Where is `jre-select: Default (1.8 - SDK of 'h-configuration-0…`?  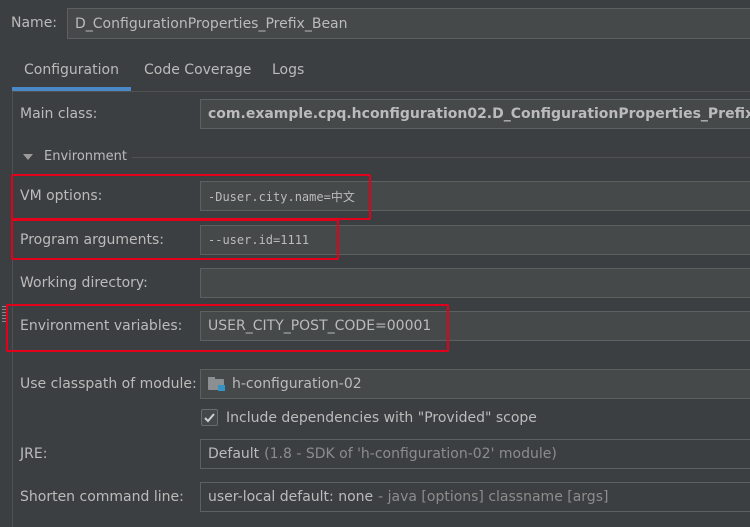
jre-select: Default (1.8 - SDK of 'h-configuration-0… is located at coordinates (475, 454).